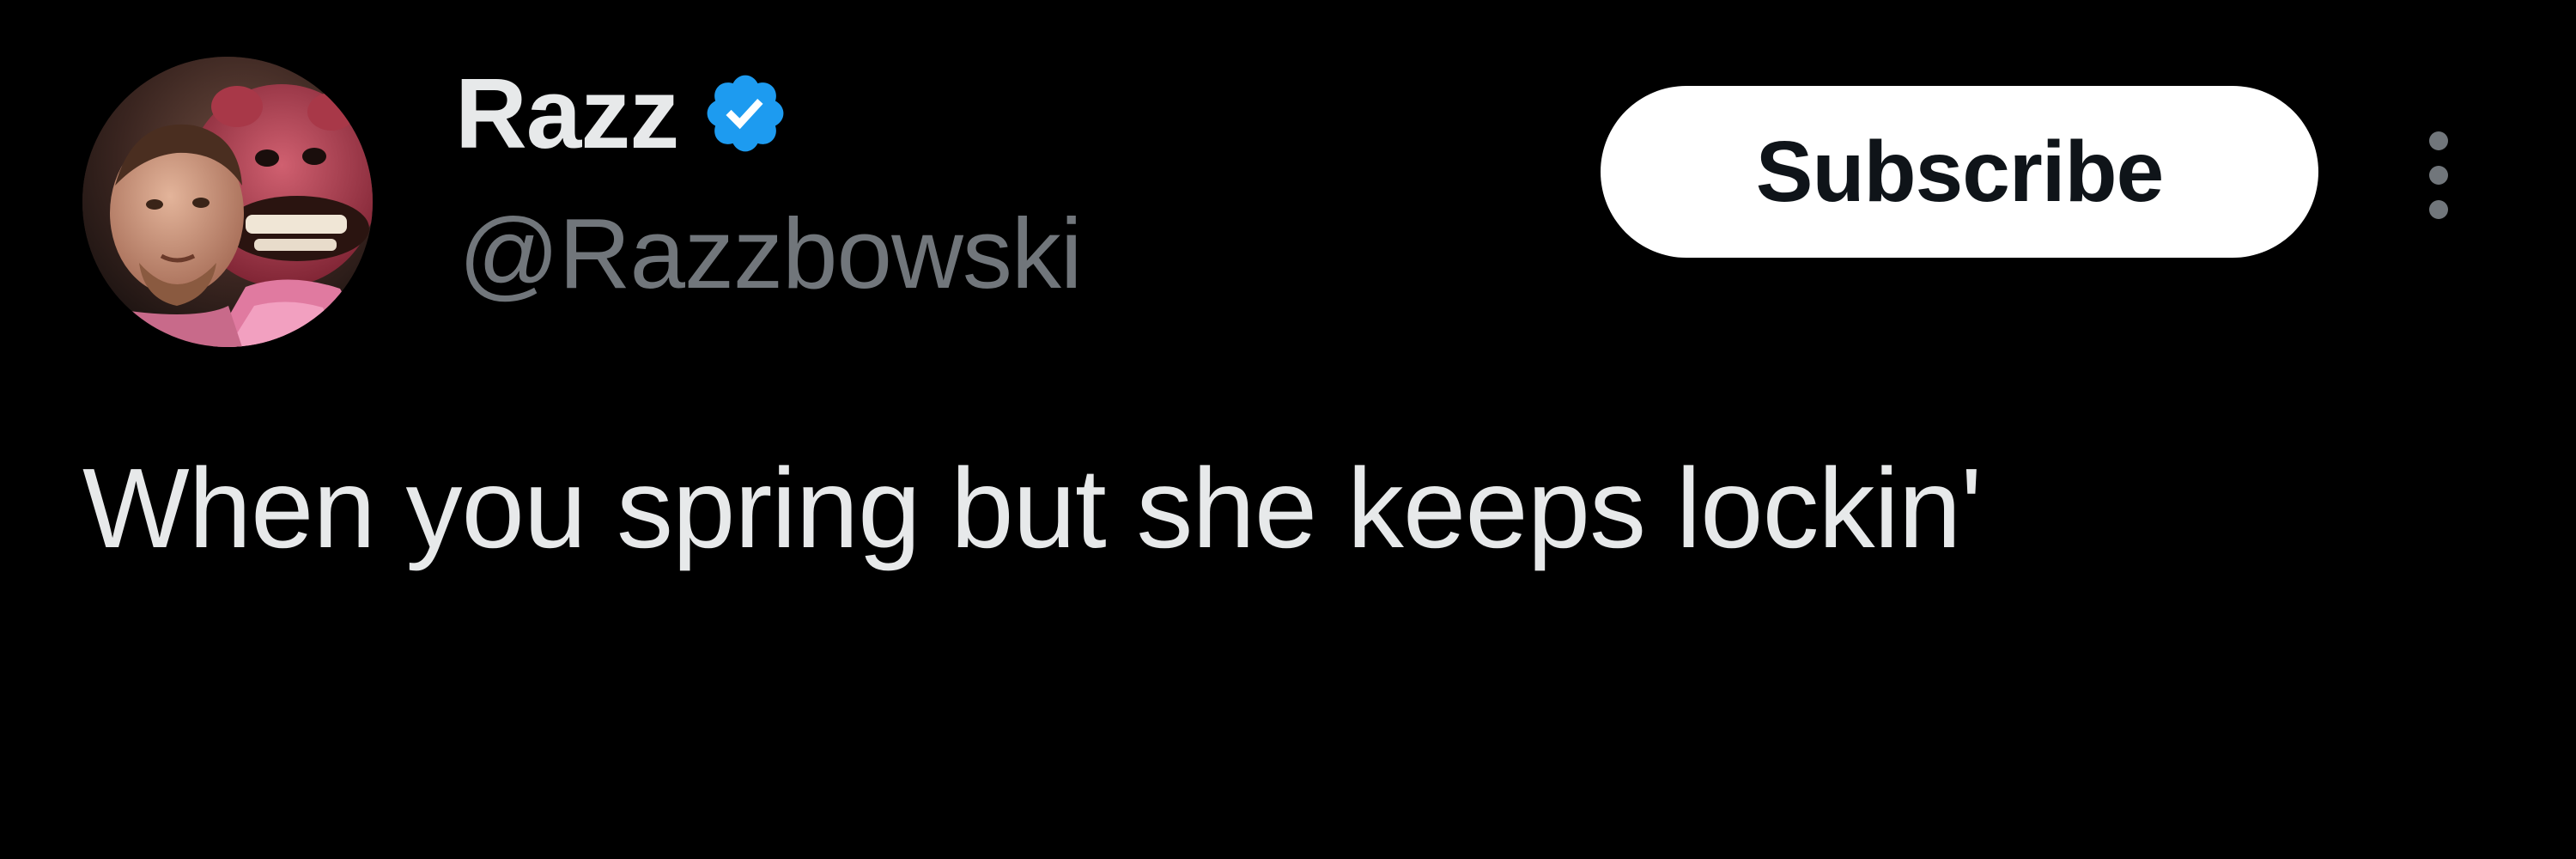  Describe the element at coordinates (2438, 175) in the screenshot. I see `more-options-icon` at that location.